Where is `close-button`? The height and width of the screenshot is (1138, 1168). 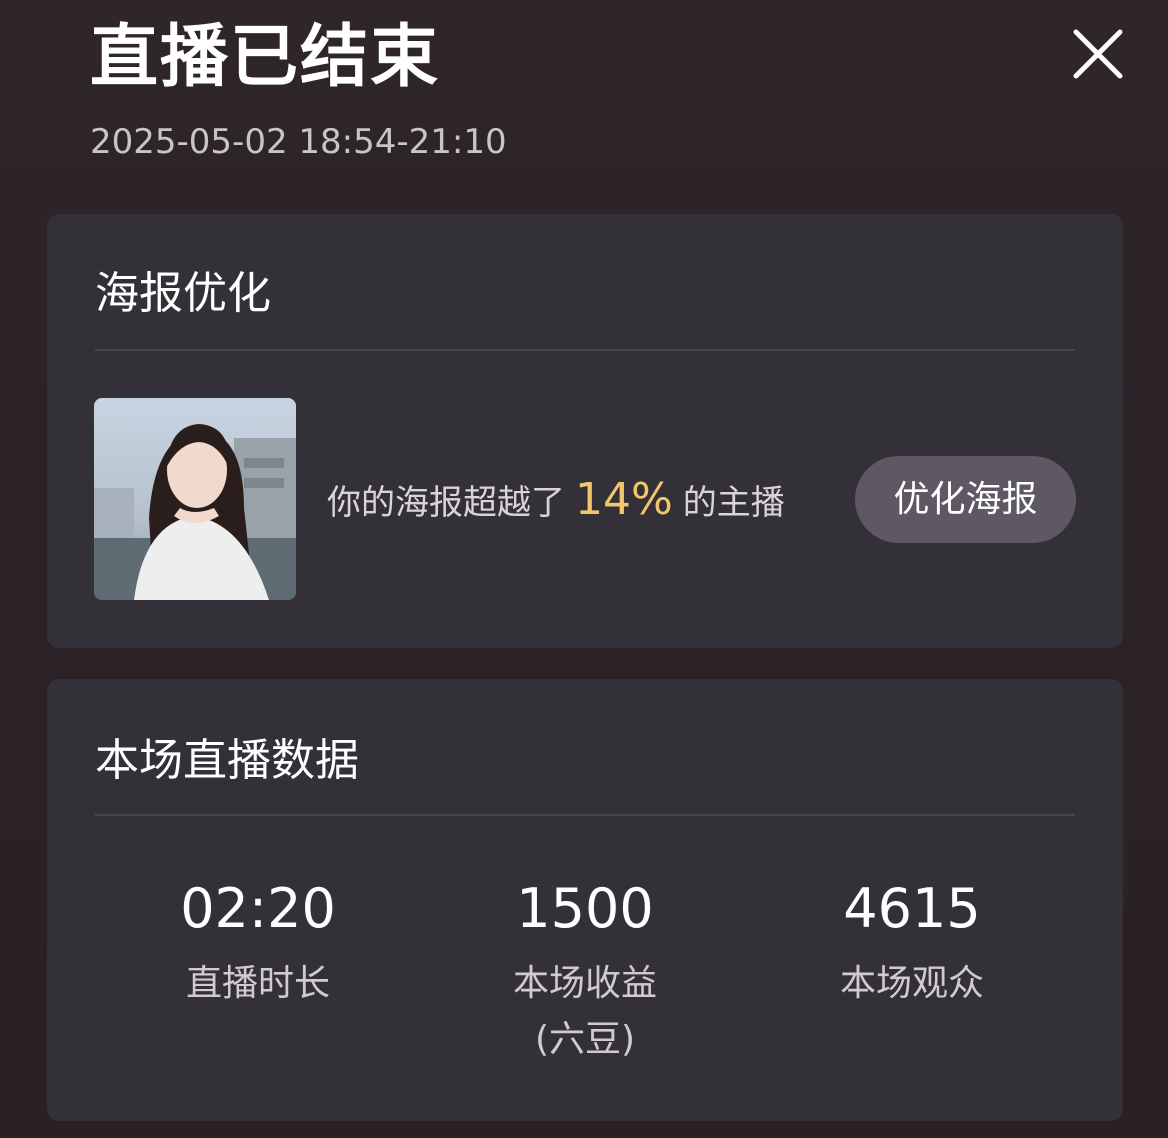
close-button is located at coordinates (1098, 54).